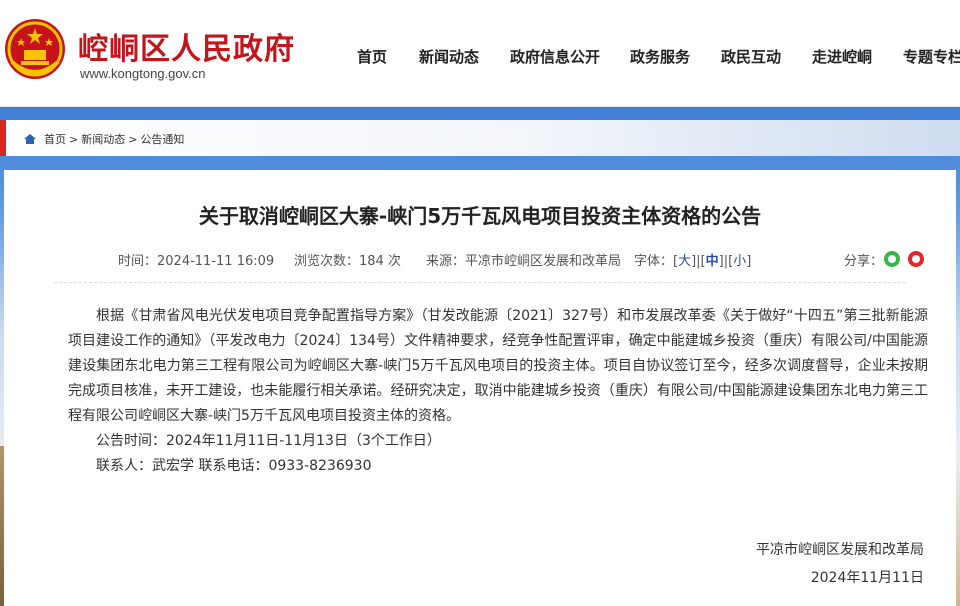 Image resolution: width=960 pixels, height=606 pixels. I want to click on meta-time-value: 2024-11-11 16:09, so click(216, 261).